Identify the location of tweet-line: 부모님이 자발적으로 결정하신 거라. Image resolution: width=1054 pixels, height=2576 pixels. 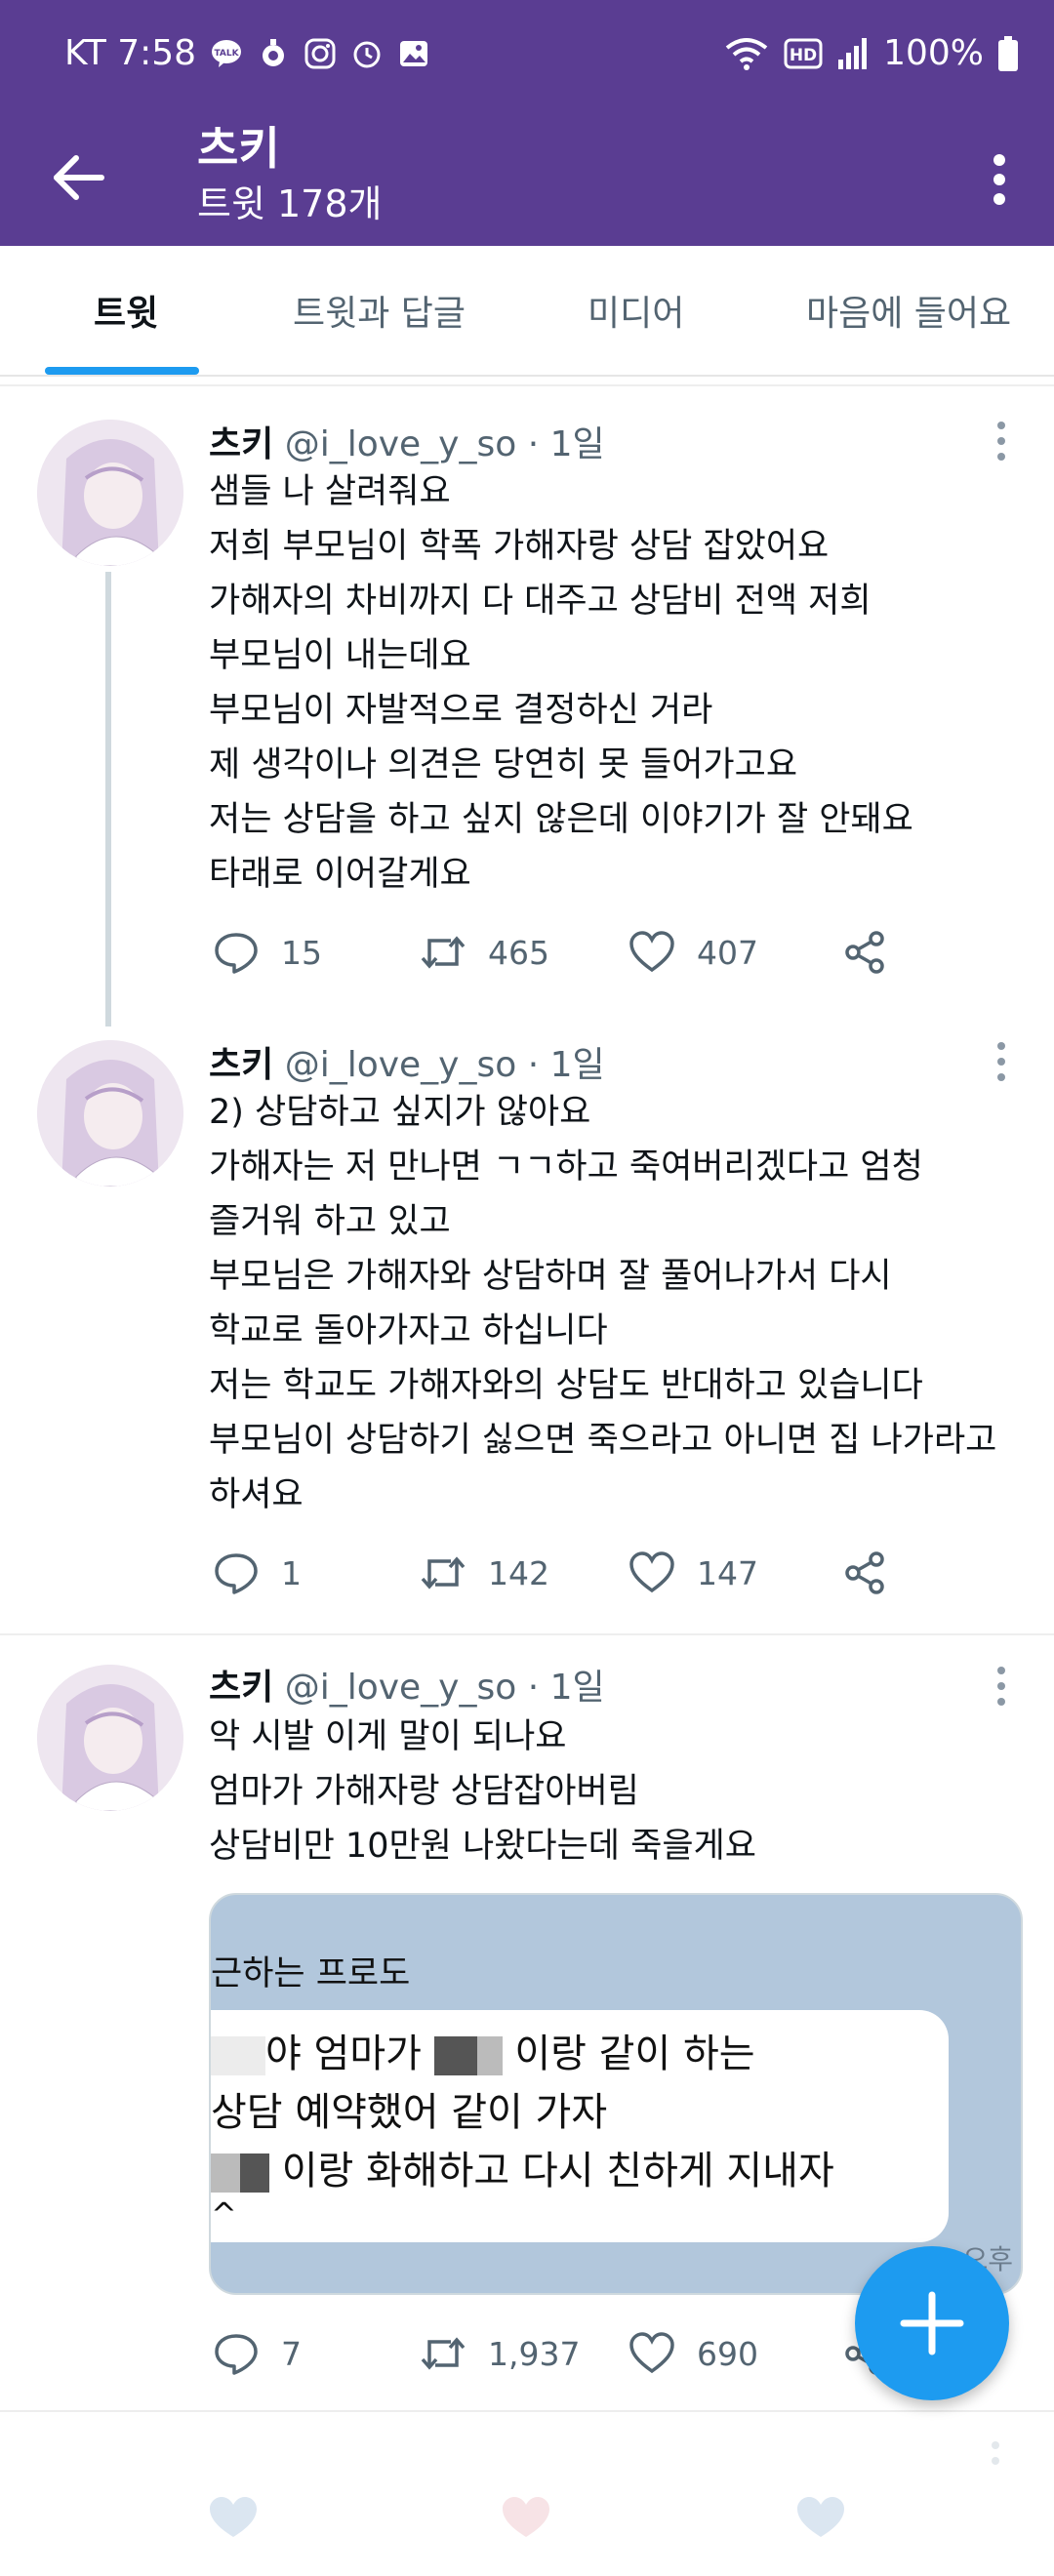
(461, 710).